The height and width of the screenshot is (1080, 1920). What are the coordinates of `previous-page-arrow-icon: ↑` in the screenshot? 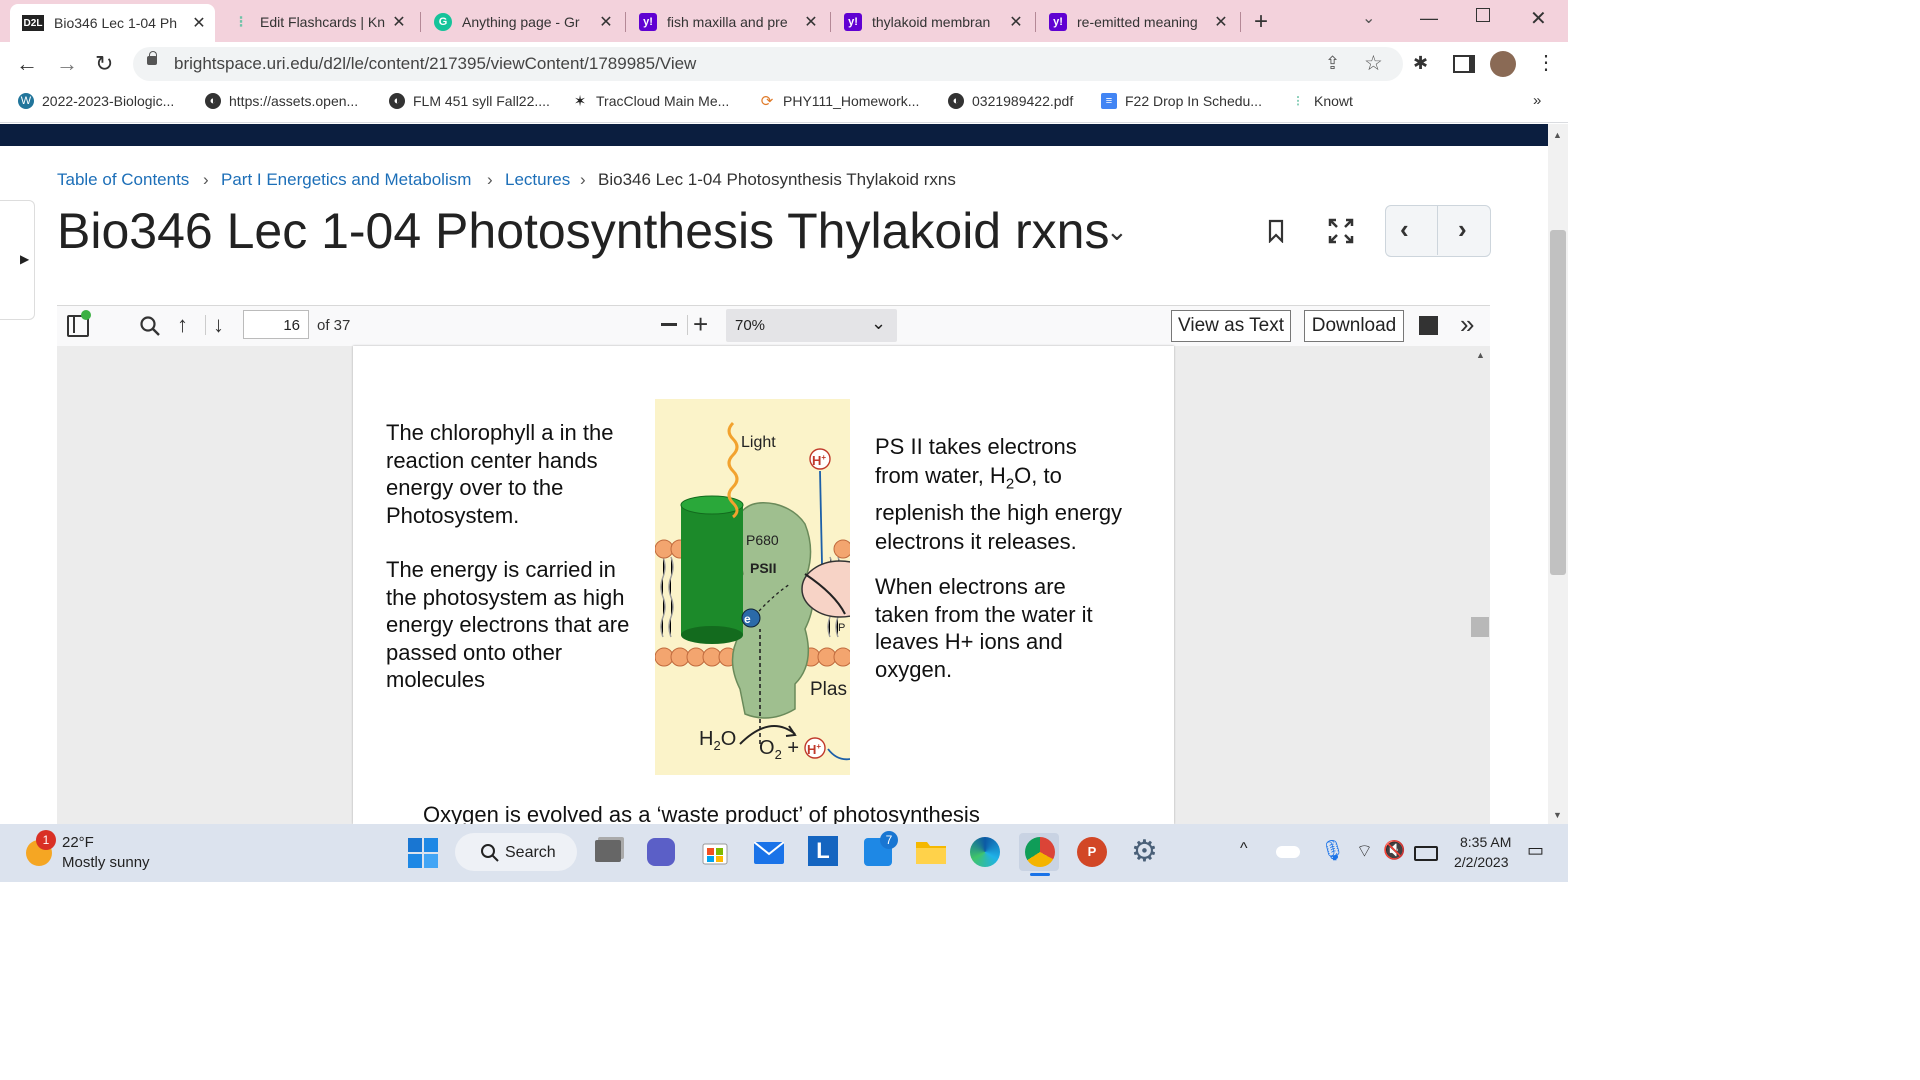 It's located at (182, 325).